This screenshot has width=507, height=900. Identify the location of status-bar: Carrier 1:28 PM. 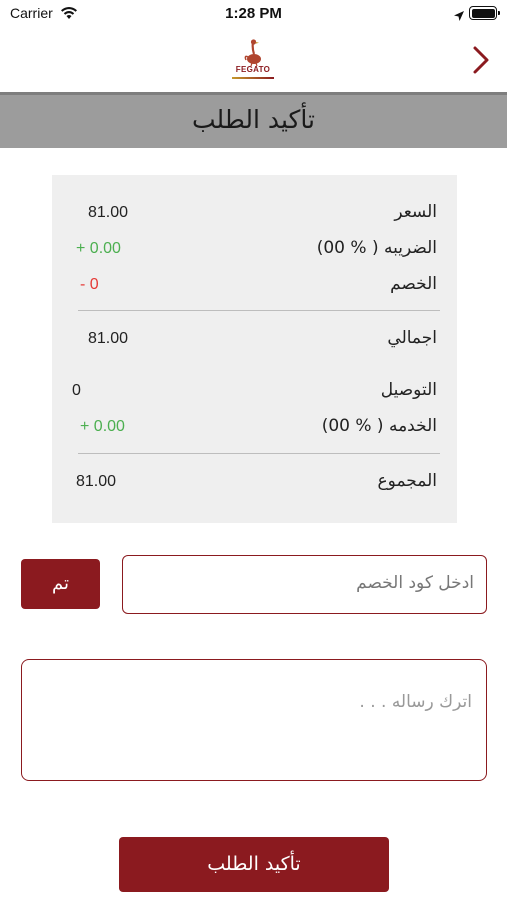
(253, 14).